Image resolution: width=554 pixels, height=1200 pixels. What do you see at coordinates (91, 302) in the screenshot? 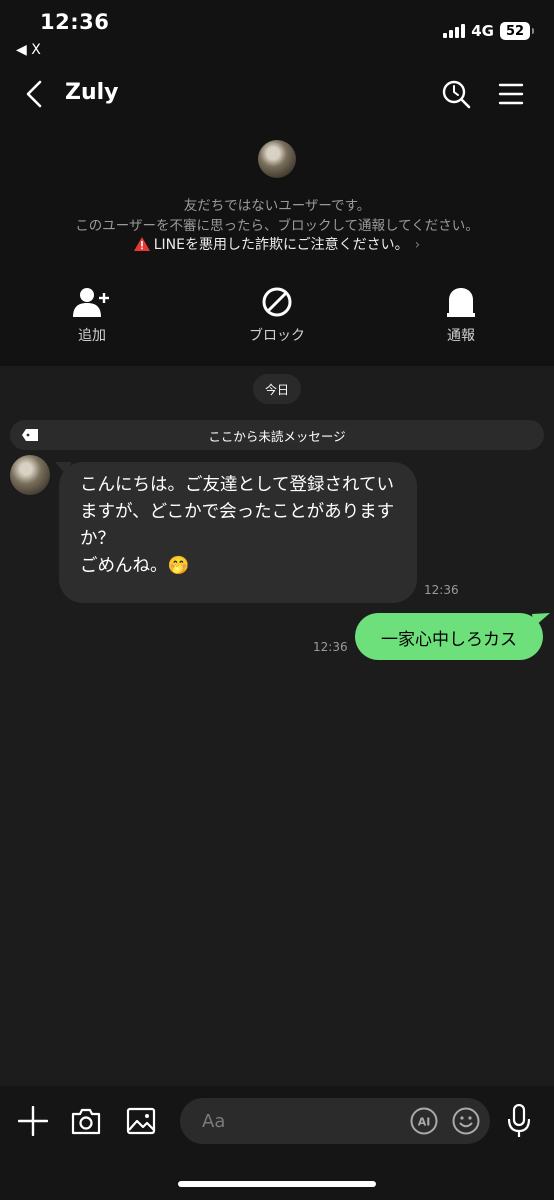
I see `add-friend-icon` at bounding box center [91, 302].